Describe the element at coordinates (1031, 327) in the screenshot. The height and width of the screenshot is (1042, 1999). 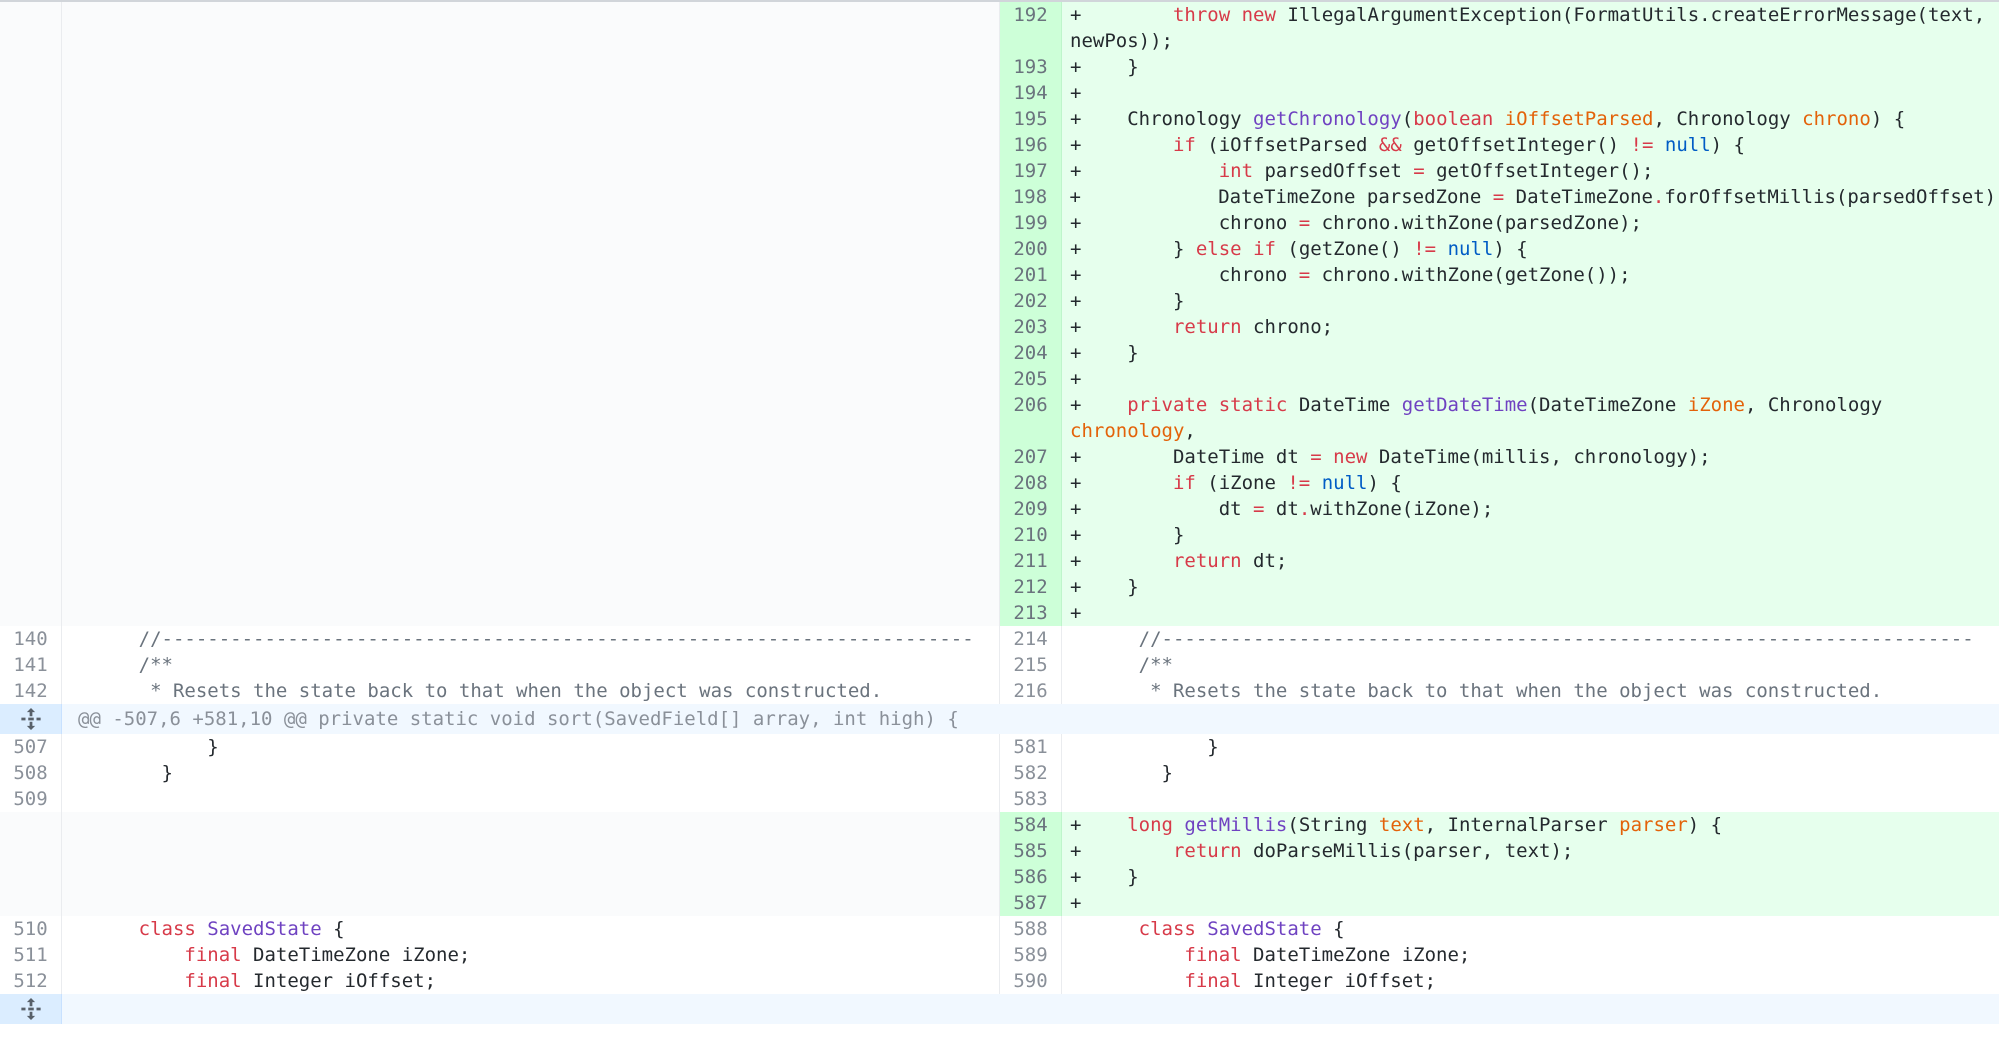
I see `right-line-number: 203` at that location.